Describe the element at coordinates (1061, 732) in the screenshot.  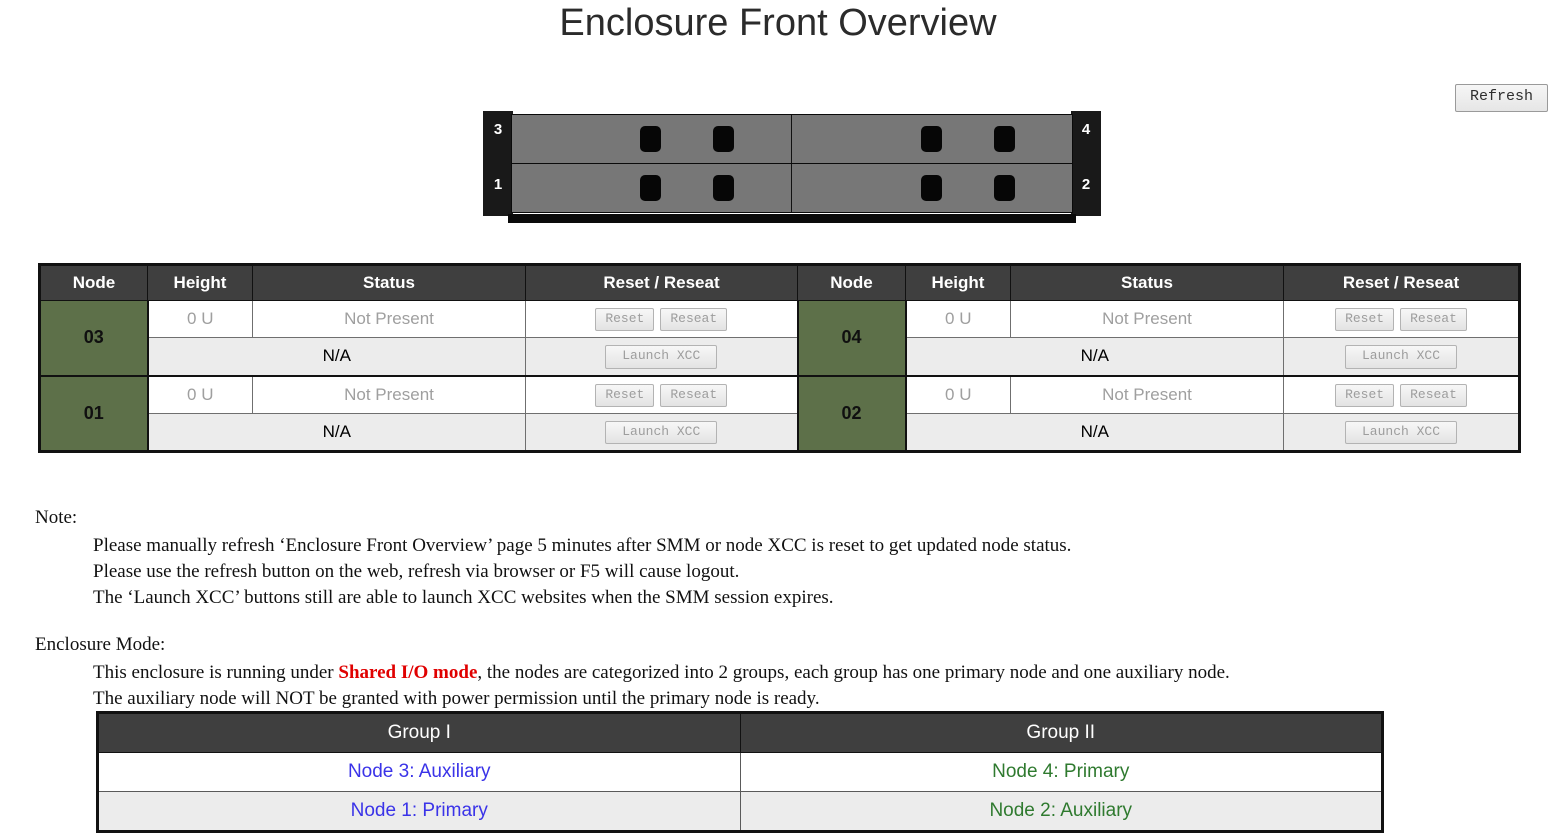
I see `col-group-2: Group II` at that location.